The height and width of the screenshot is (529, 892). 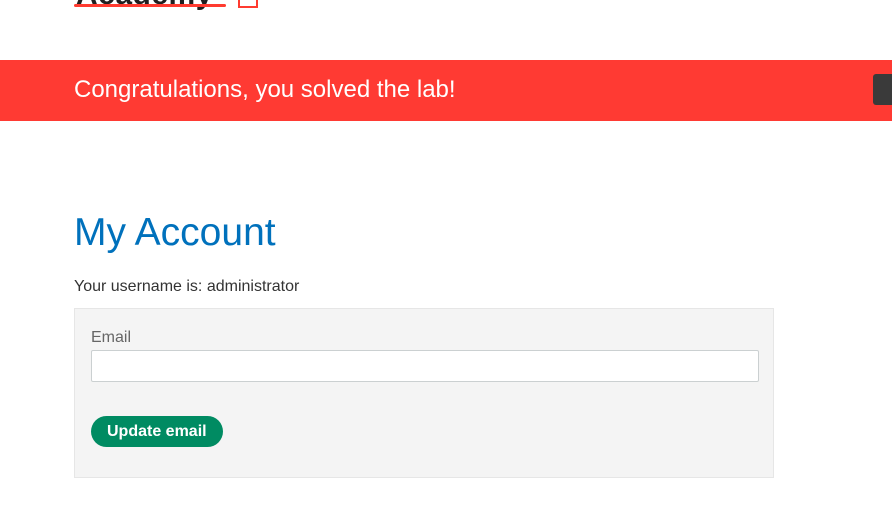 What do you see at coordinates (265, 89) in the screenshot?
I see `banner-message: Congratulations, you solved the lab!` at bounding box center [265, 89].